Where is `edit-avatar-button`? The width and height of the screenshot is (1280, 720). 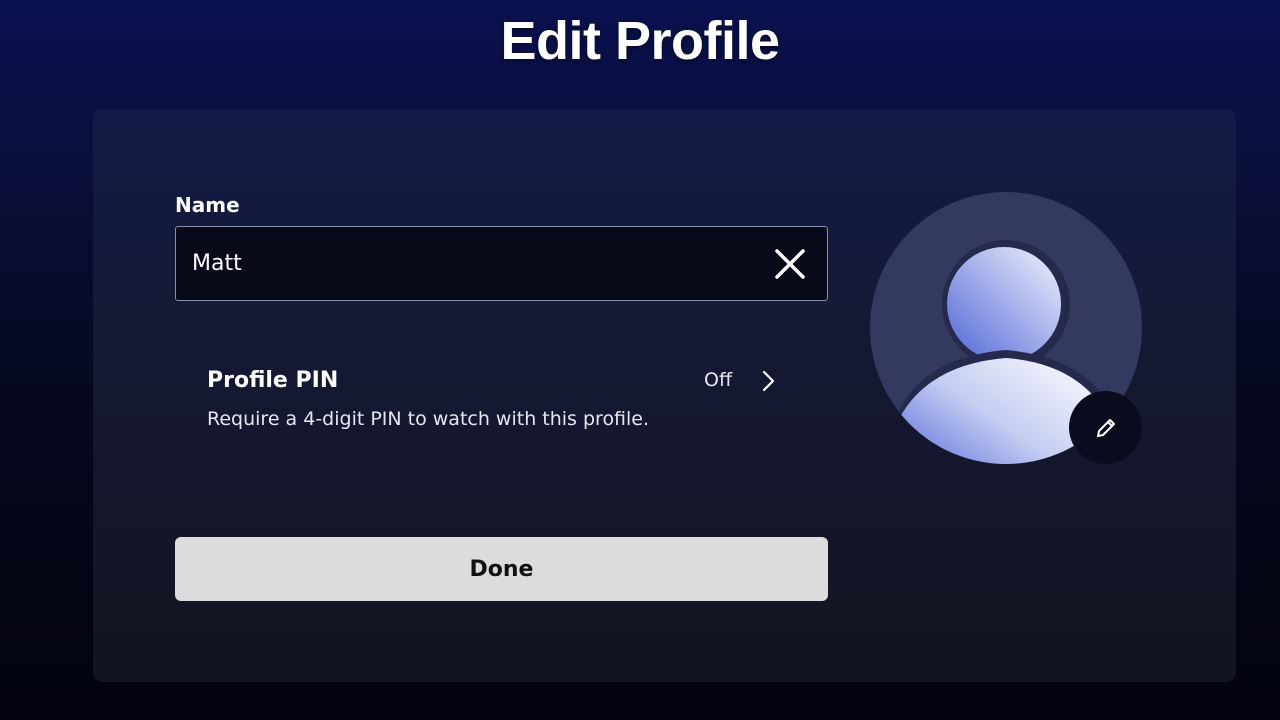
edit-avatar-button is located at coordinates (1105, 427).